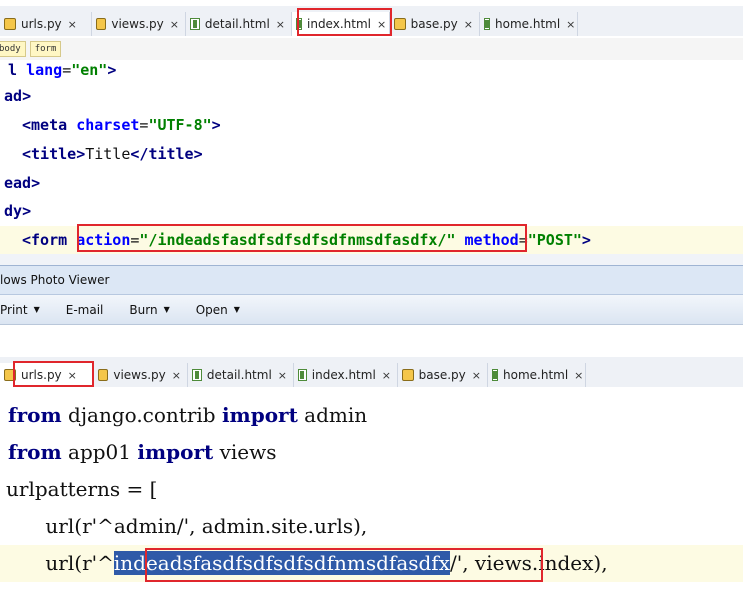 This screenshot has width=743, height=589. What do you see at coordinates (281, 563) in the screenshot?
I see `selected-text: indeadsfasdfsdfsdfsdfnmsdfasdfx` at bounding box center [281, 563].